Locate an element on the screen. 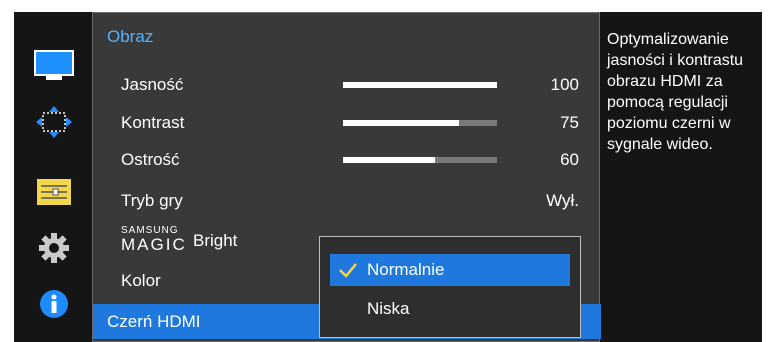 The height and width of the screenshot is (342, 775). menu-item-label: Tryb gry is located at coordinates (152, 200).